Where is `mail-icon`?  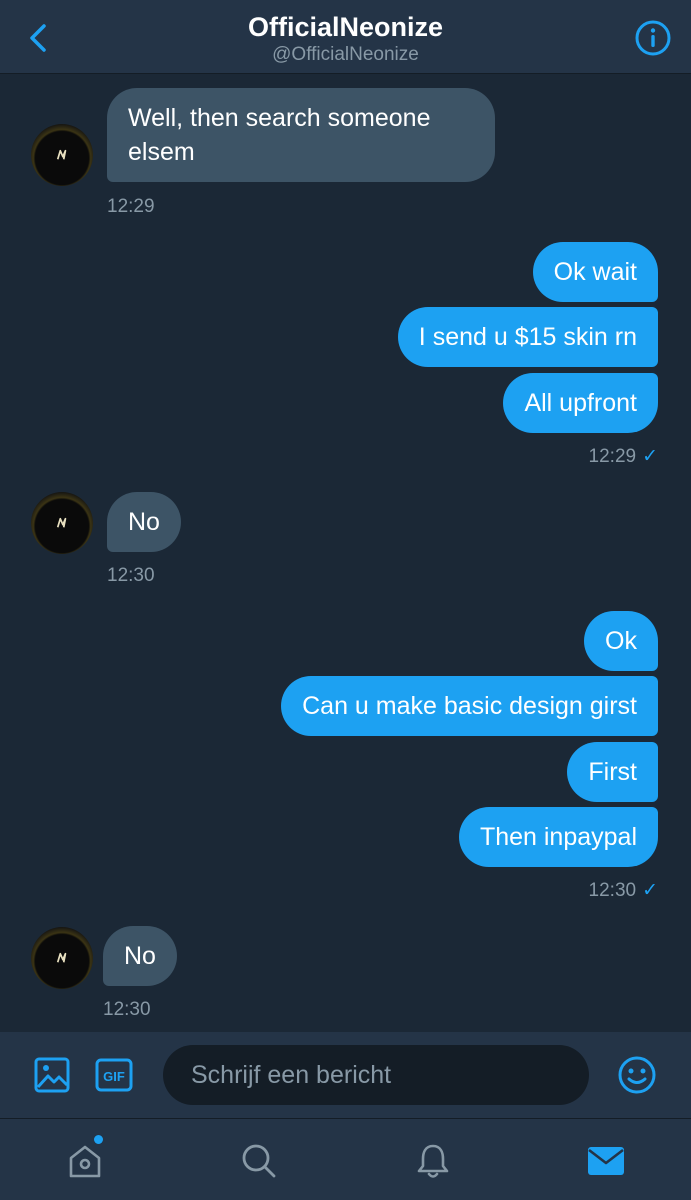 mail-icon is located at coordinates (606, 1161).